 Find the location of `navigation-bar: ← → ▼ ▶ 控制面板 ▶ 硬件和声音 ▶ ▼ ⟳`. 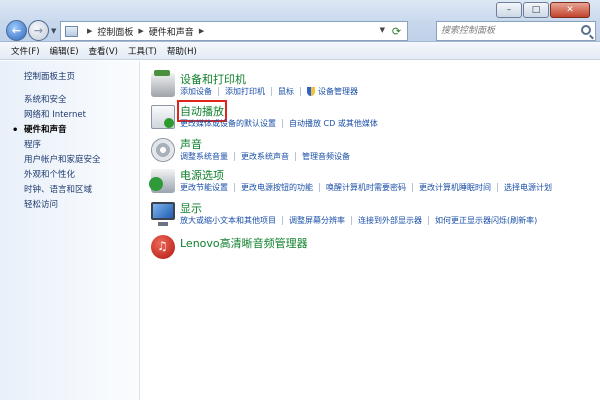

navigation-bar: ← → ▼ ▶ 控制面板 ▶ 硬件和声音 ▶ ▼ ⟳ is located at coordinates (300, 31).